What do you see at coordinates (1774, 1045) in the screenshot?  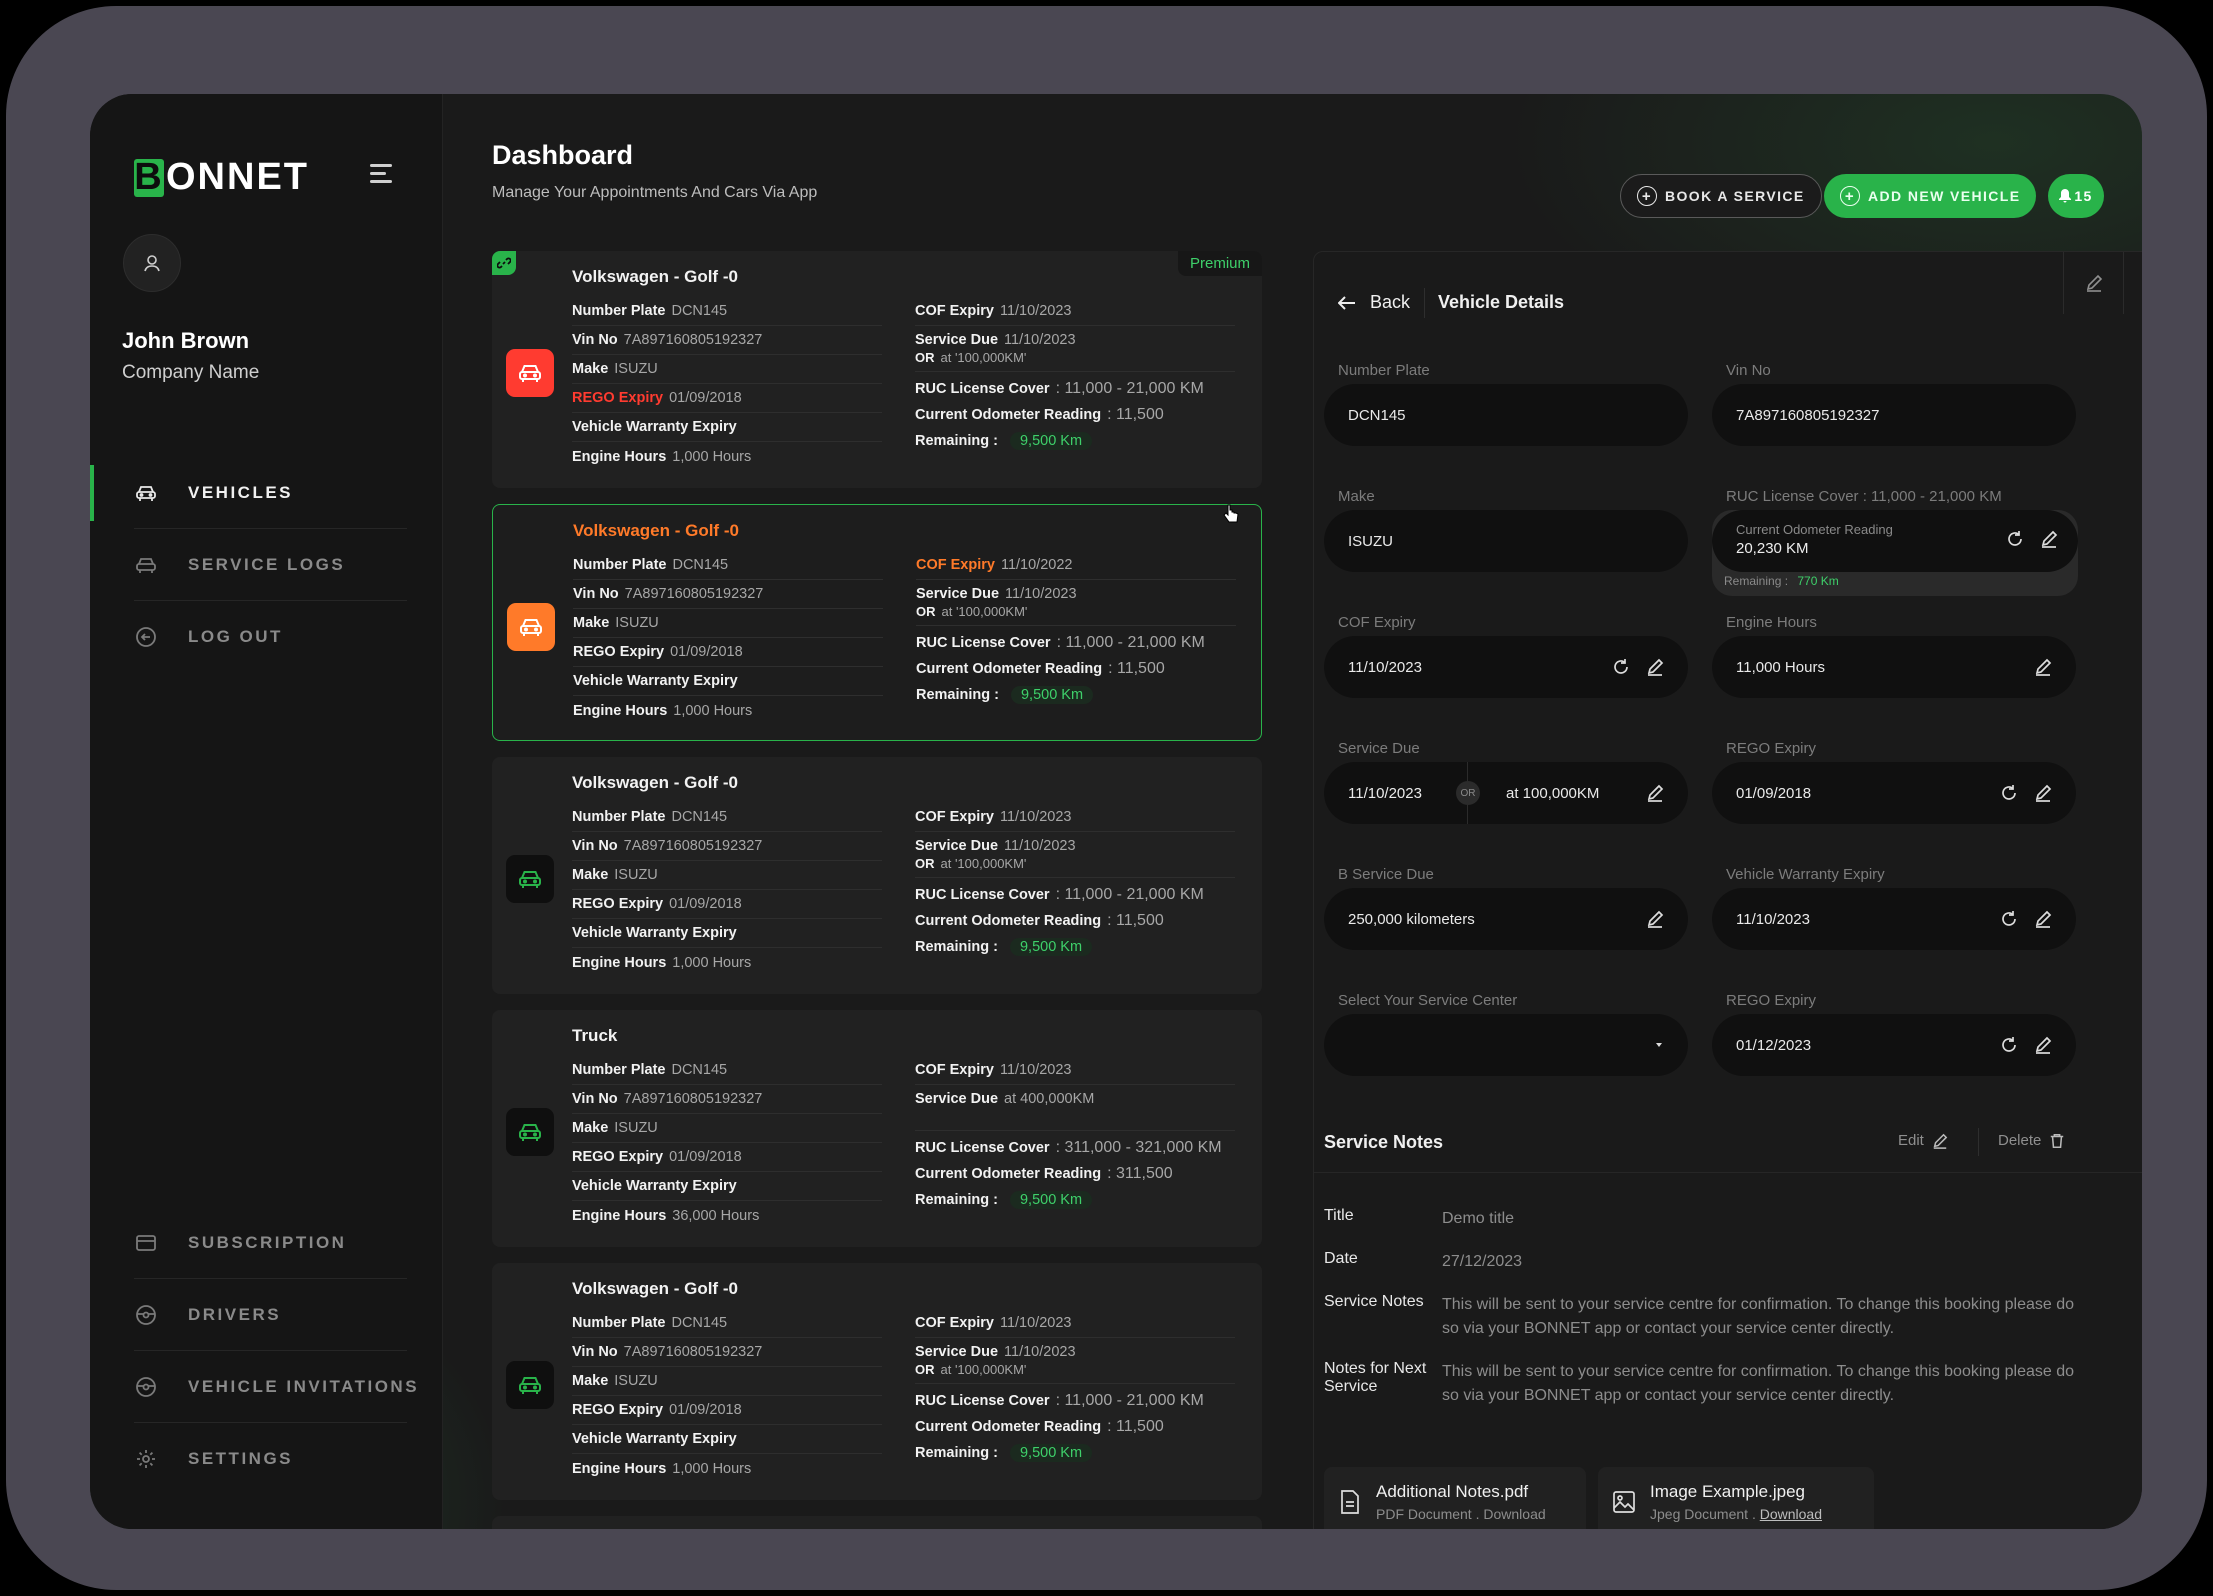 I see `field-value: 01/12/2023` at bounding box center [1774, 1045].